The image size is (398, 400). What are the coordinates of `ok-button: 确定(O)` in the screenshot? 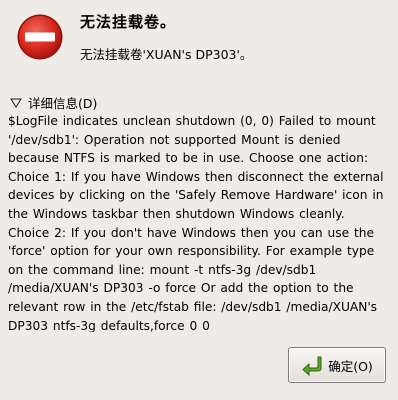 It's located at (337, 365).